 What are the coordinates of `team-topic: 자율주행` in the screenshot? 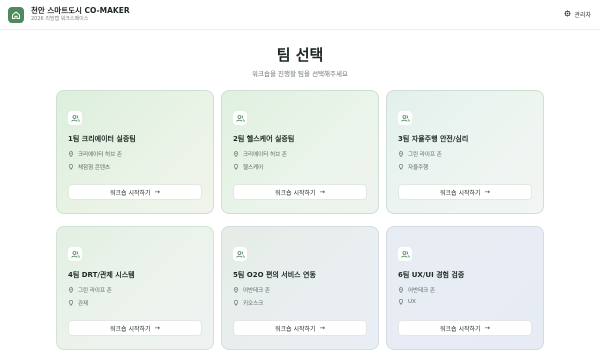 It's located at (465, 167).